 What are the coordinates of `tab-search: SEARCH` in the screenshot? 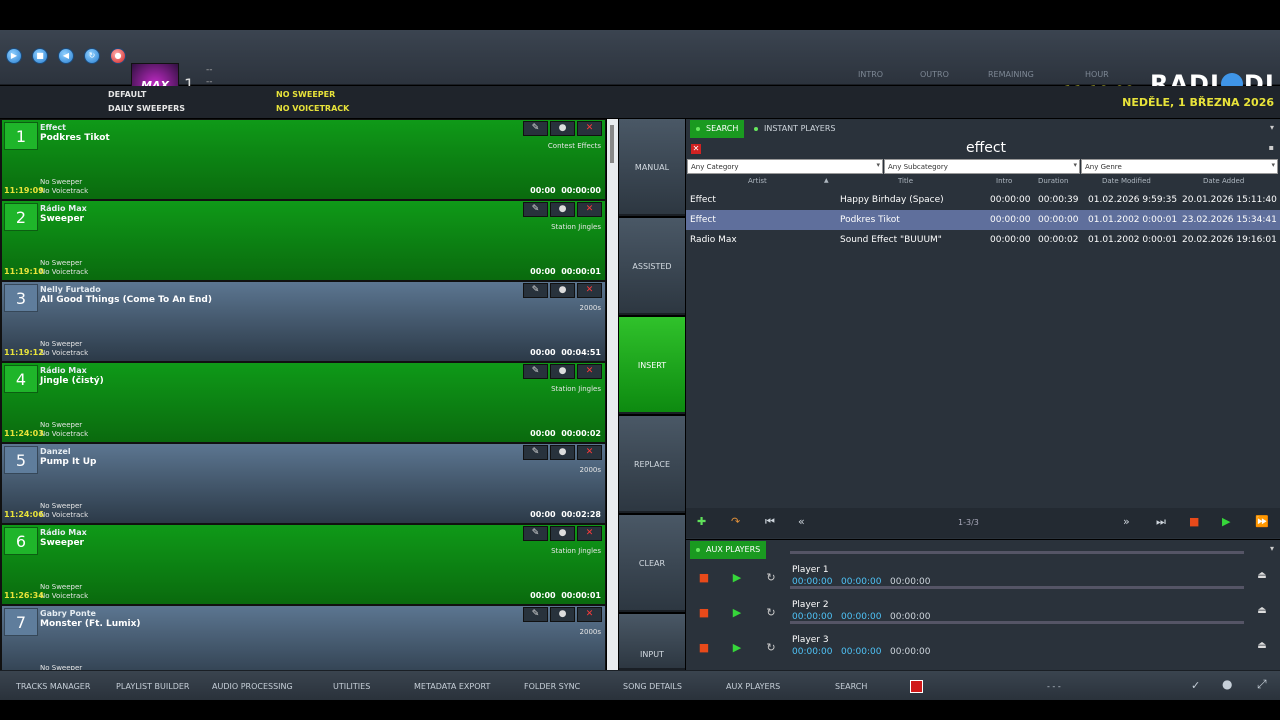 It's located at (717, 129).